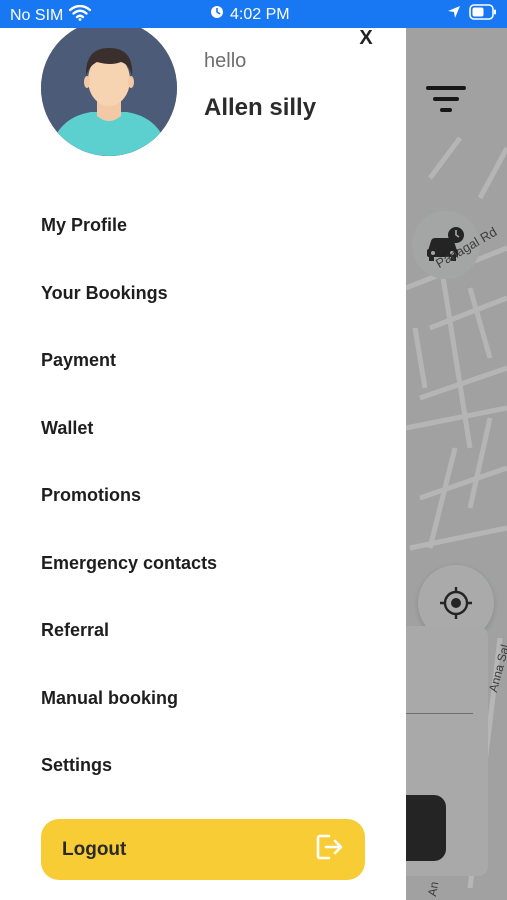  Describe the element at coordinates (206, 226) in the screenshot. I see `menu-item-my-profile: My Profile` at that location.